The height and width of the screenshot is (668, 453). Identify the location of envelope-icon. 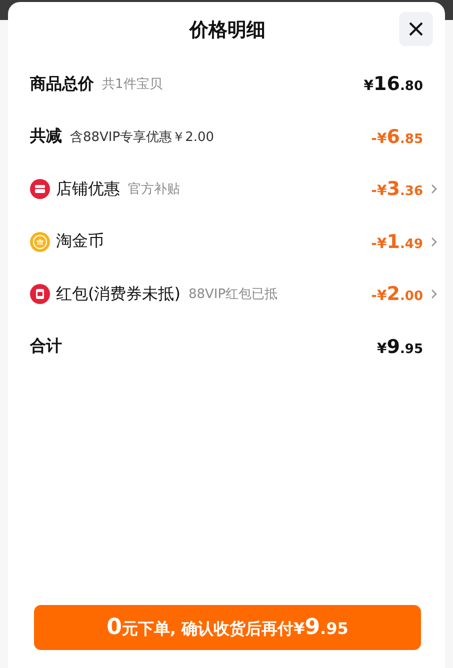
(40, 294).